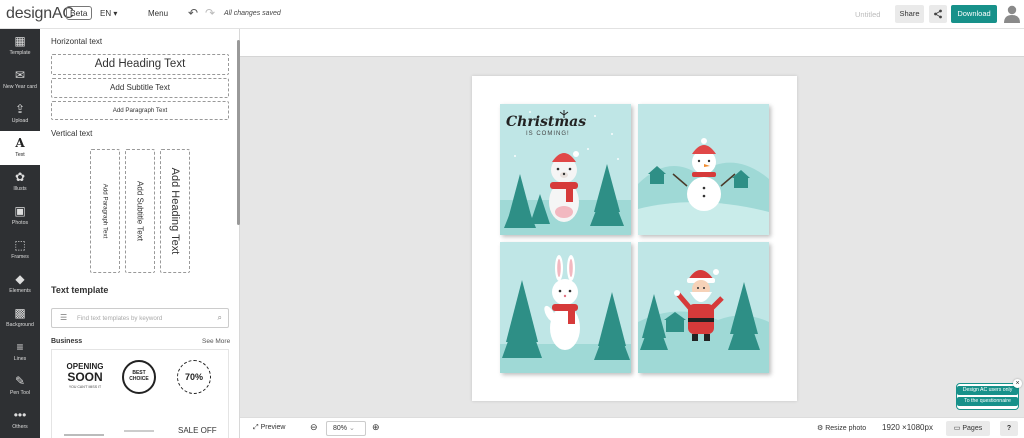 This screenshot has height=438, width=1024. What do you see at coordinates (20, 109) in the screenshot?
I see `upload-icon: ⇪` at bounding box center [20, 109].